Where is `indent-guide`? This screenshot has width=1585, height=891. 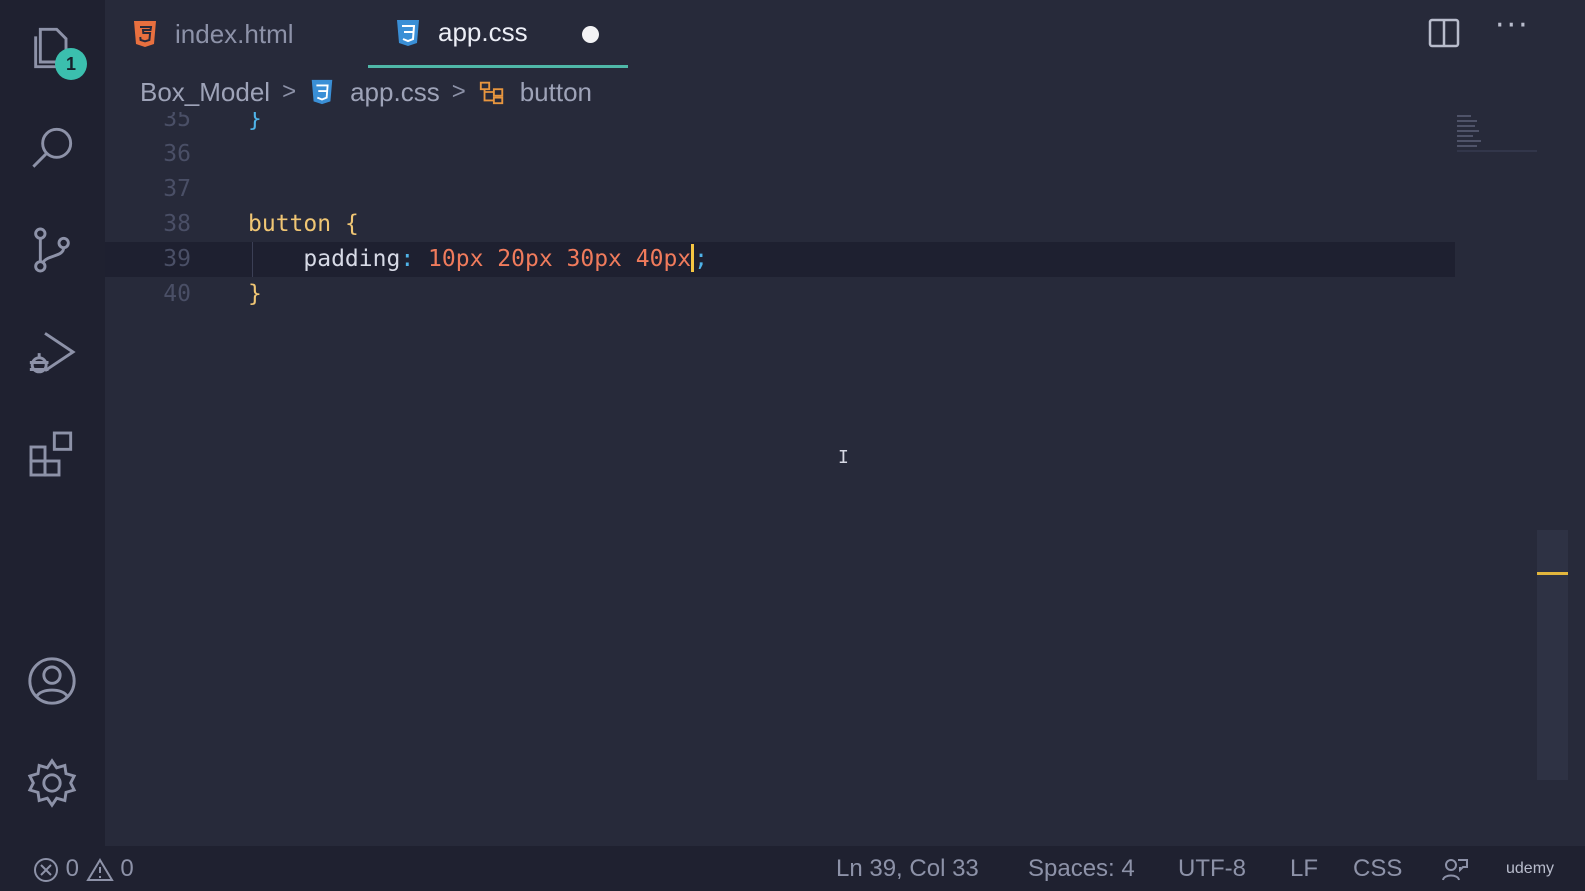 indent-guide is located at coordinates (252, 259).